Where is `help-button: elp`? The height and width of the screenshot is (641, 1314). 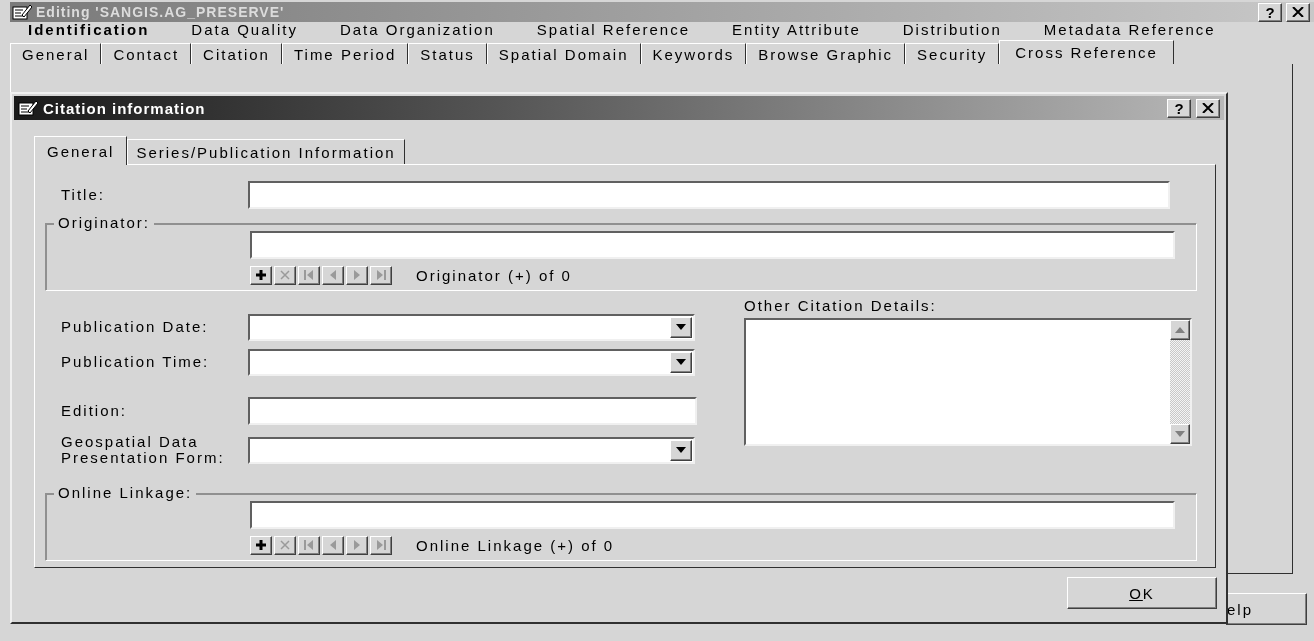 help-button: elp is located at coordinates (1266, 609).